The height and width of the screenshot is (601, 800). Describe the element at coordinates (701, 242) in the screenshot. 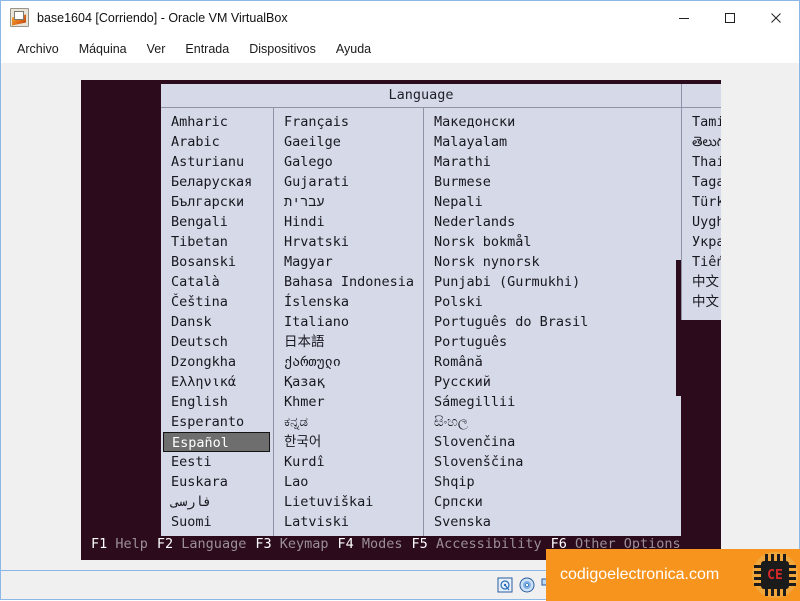

I see `language-item: Українська` at that location.